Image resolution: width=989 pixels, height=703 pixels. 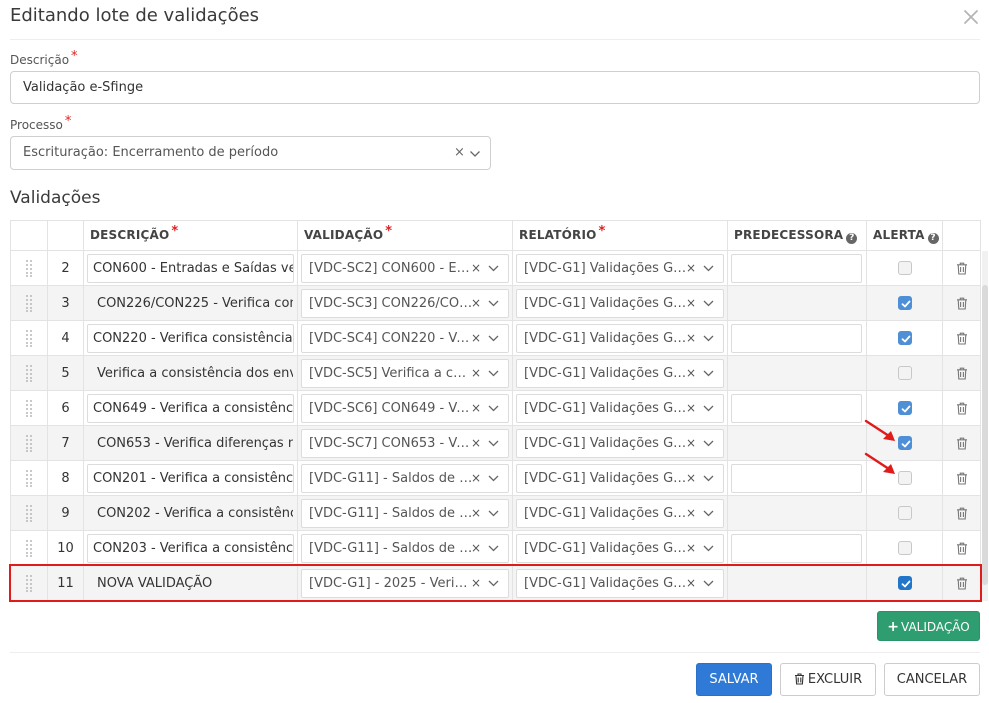 I want to click on descricao-row-input: CON653 - Verifica diferenças na, so click(x=190, y=443).